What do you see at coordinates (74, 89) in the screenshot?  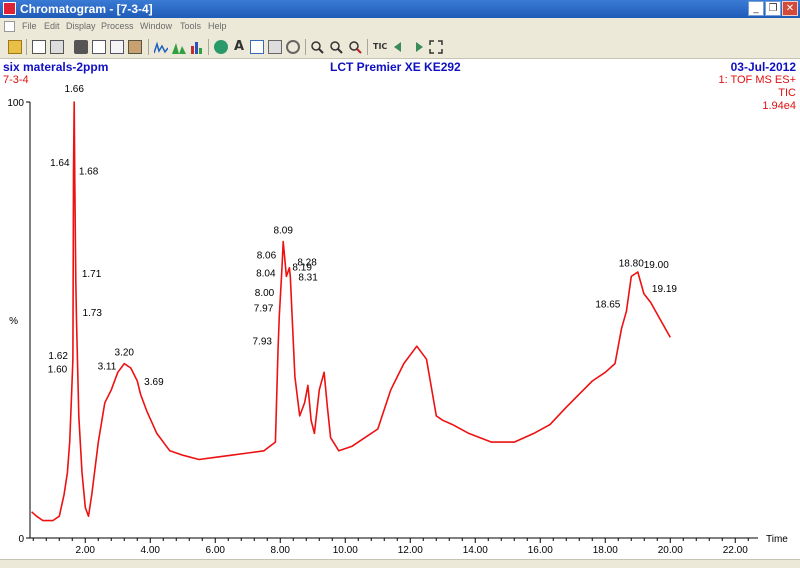 I see `peak-label: 1.66` at bounding box center [74, 89].